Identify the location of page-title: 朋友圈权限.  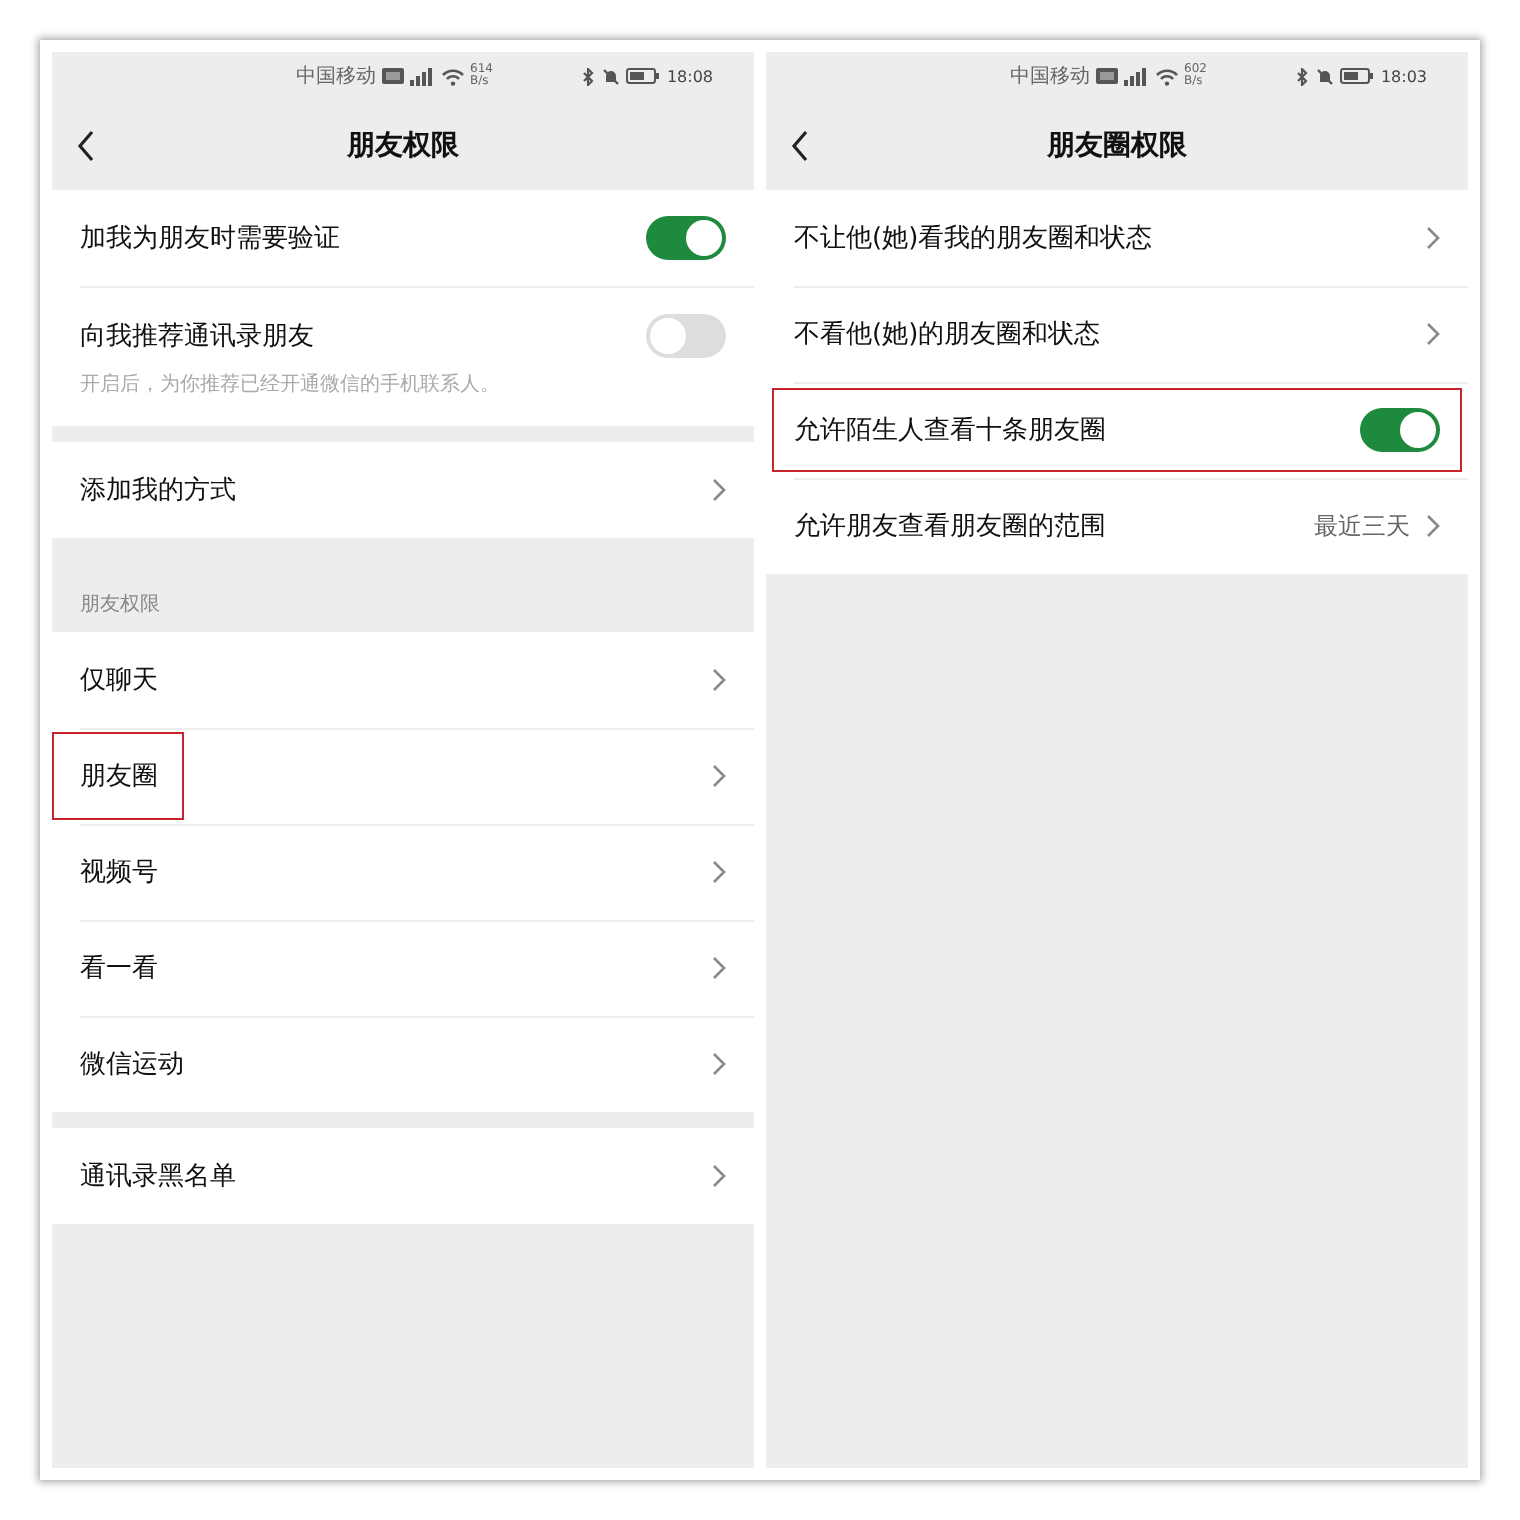
(1117, 145).